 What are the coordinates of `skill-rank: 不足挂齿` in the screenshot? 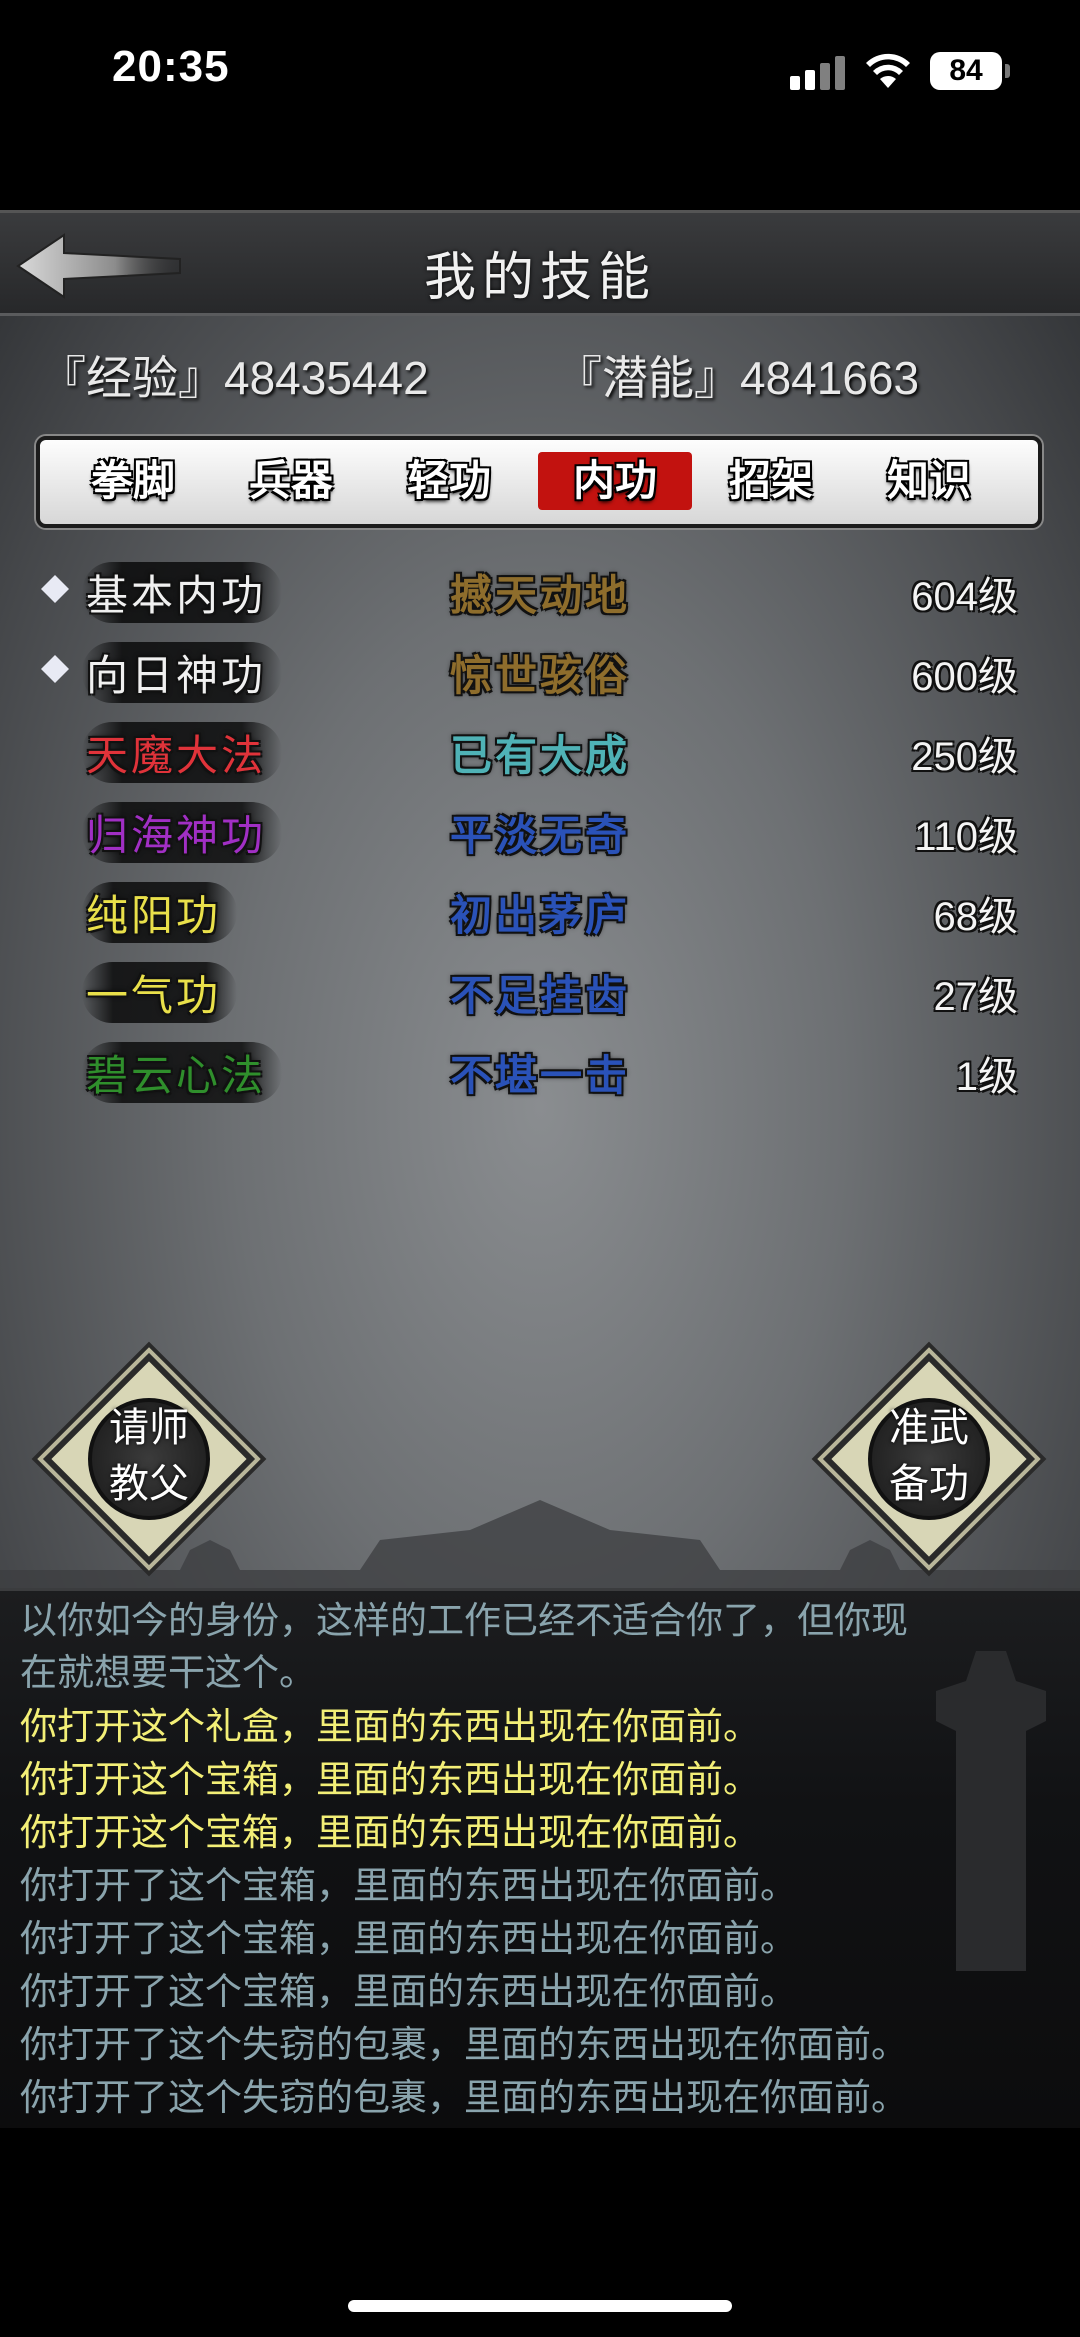 It's located at (540, 995).